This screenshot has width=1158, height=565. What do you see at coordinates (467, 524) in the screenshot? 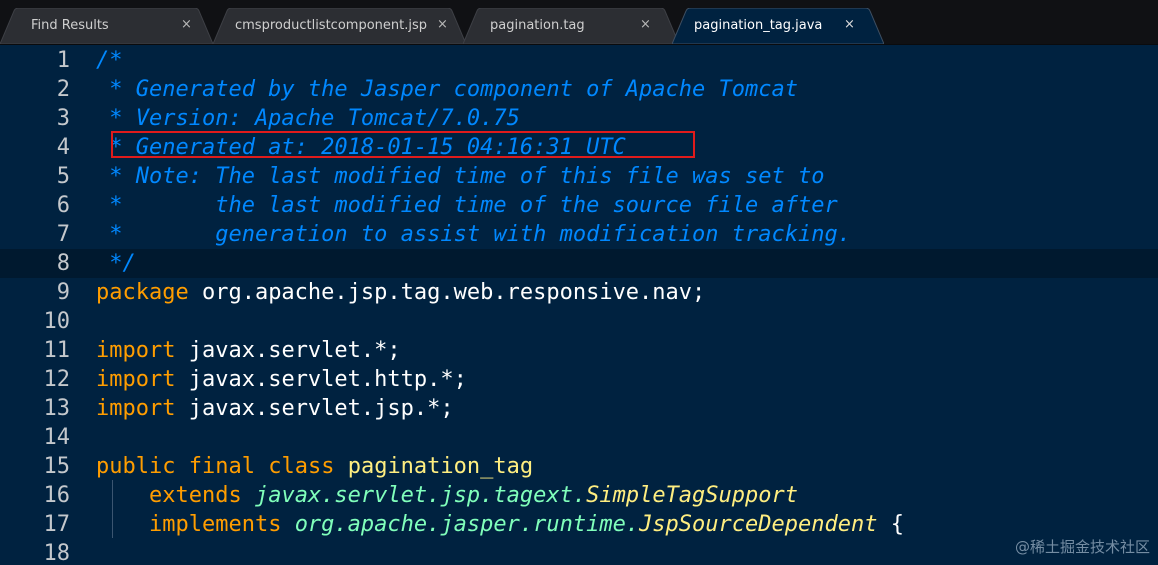
I see `token-super: org.apache.jasper.runtime.` at bounding box center [467, 524].